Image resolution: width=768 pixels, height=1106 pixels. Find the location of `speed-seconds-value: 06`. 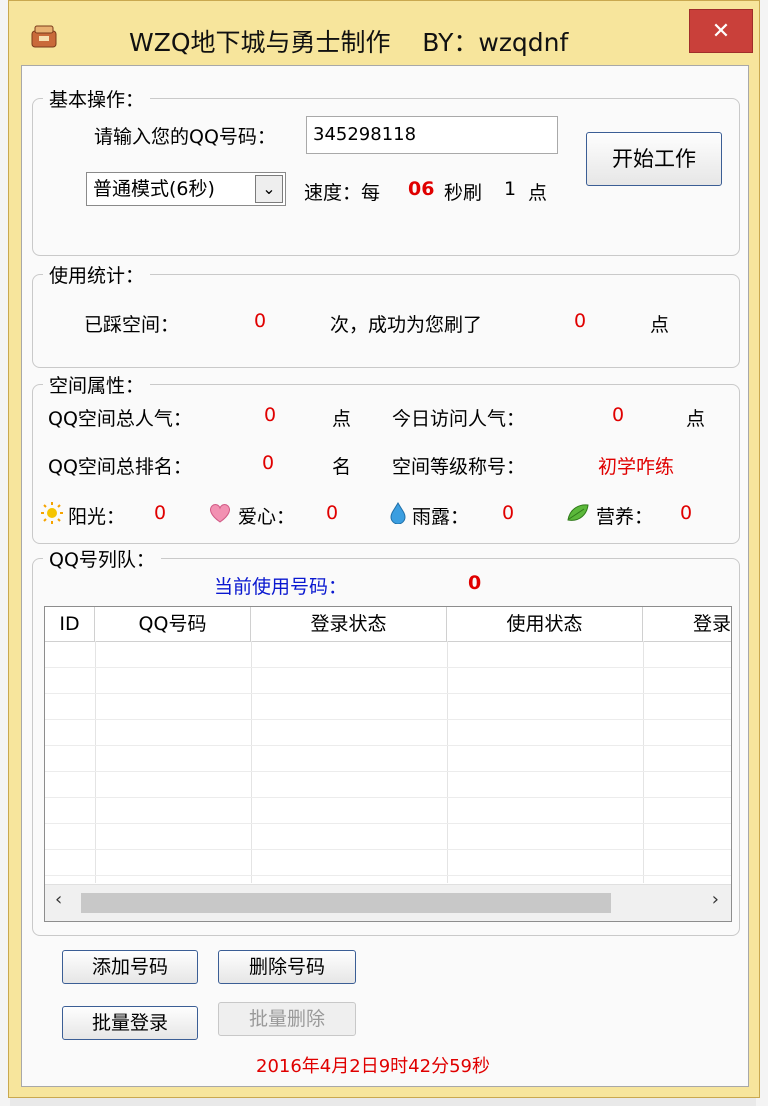

speed-seconds-value: 06 is located at coordinates (421, 189).